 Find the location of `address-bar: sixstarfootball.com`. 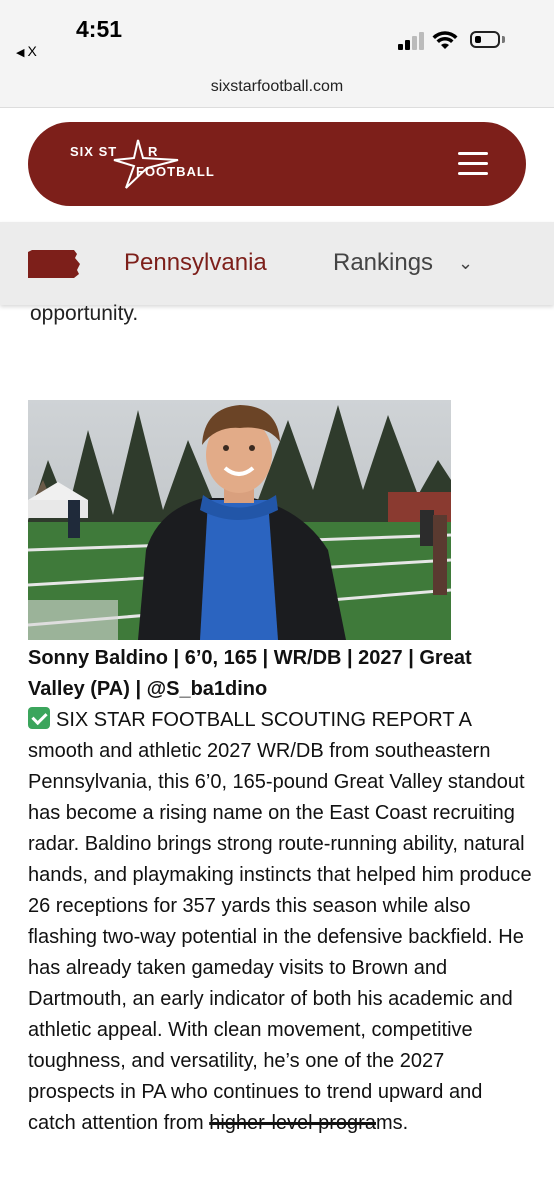

address-bar: sixstarfootball.com is located at coordinates (277, 86).